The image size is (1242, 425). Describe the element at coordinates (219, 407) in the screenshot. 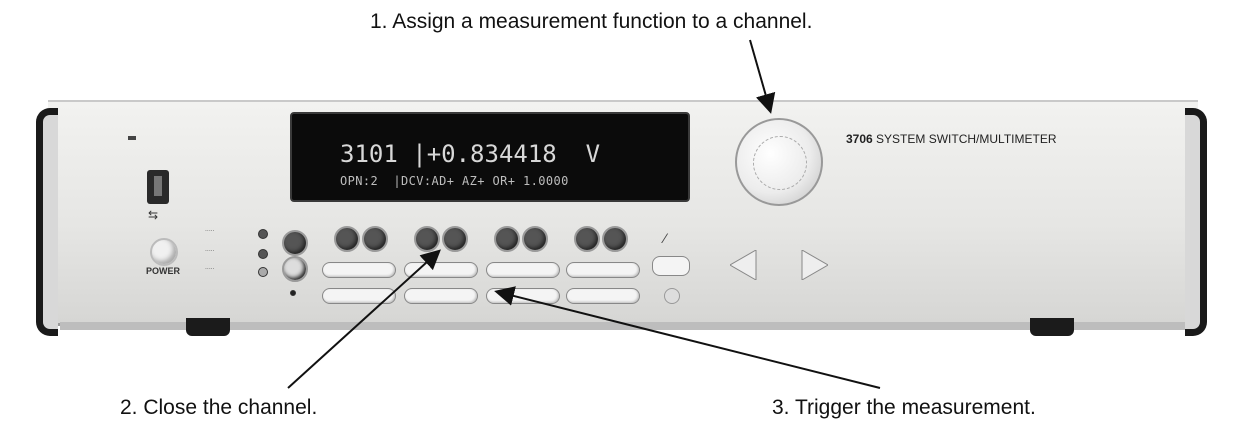

I see `annotation-step-2: 2. Close the channel.` at that location.